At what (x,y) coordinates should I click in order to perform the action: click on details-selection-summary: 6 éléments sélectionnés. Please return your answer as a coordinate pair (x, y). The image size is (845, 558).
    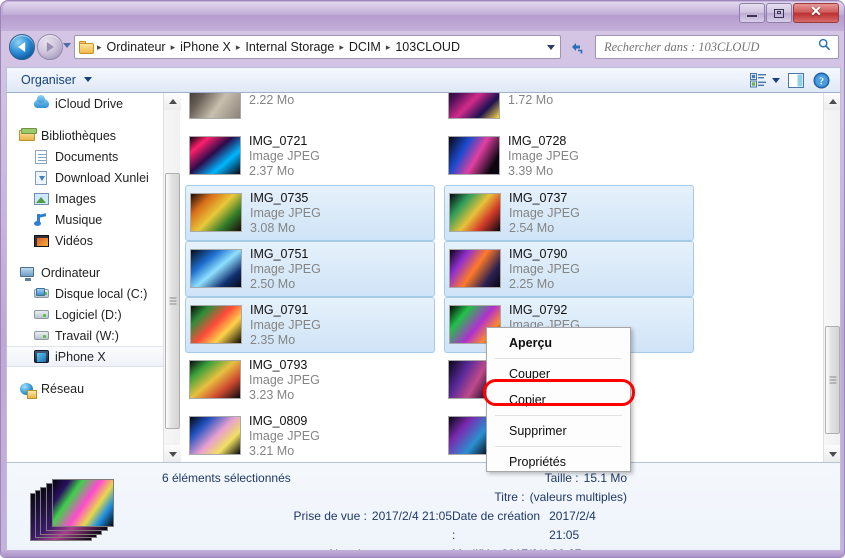
    Looking at the image, I should click on (304, 478).